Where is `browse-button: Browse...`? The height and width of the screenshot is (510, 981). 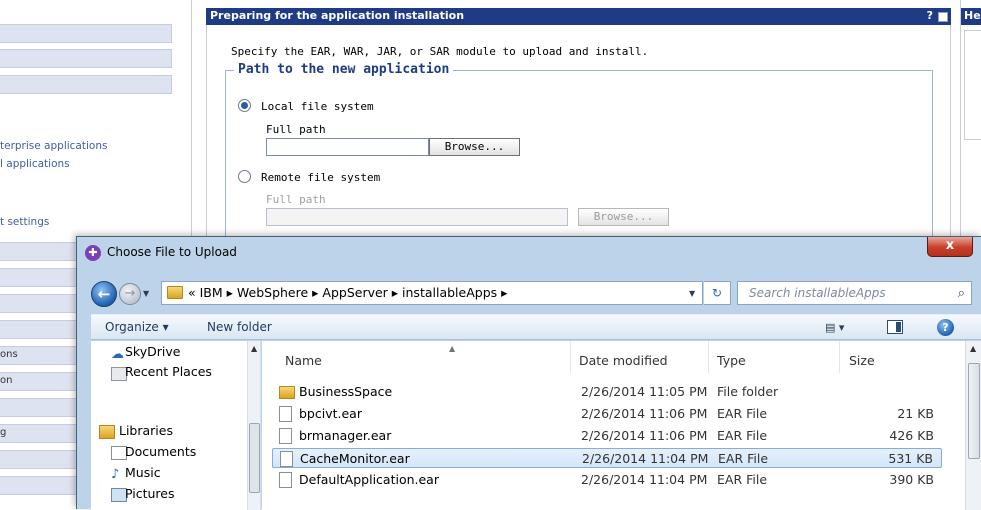 browse-button: Browse... is located at coordinates (474, 147).